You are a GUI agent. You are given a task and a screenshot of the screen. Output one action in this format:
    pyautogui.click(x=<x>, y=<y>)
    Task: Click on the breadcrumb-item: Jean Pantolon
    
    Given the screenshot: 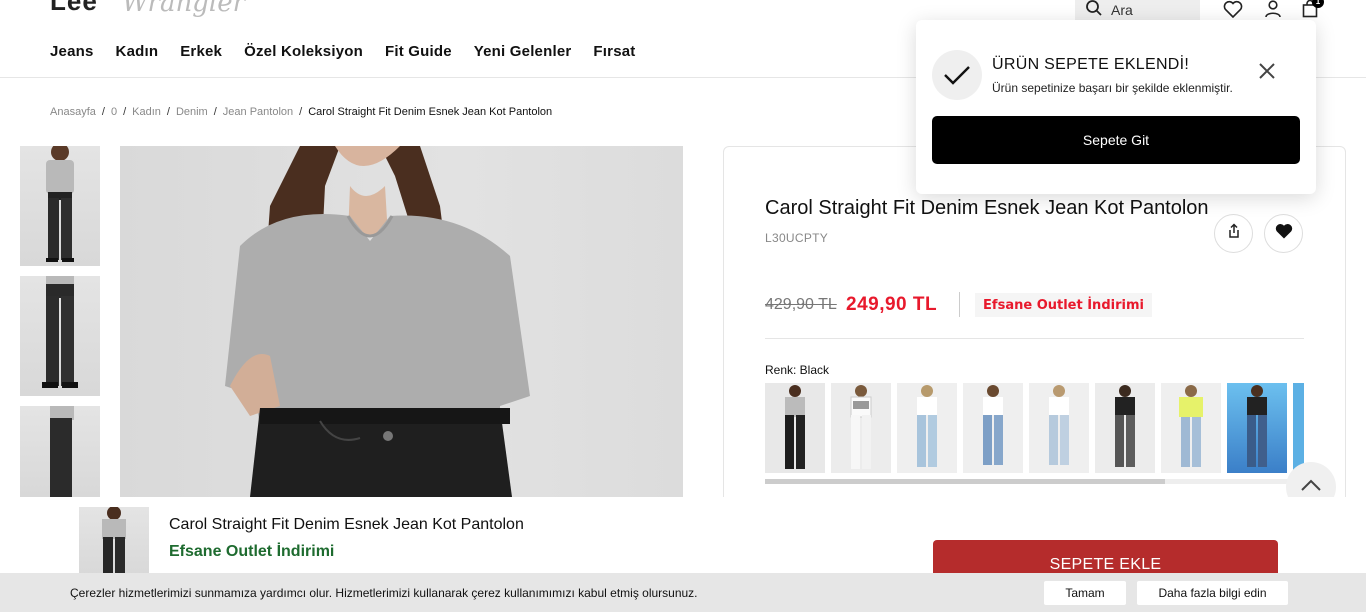 What is the action you would take?
    pyautogui.click(x=258, y=112)
    